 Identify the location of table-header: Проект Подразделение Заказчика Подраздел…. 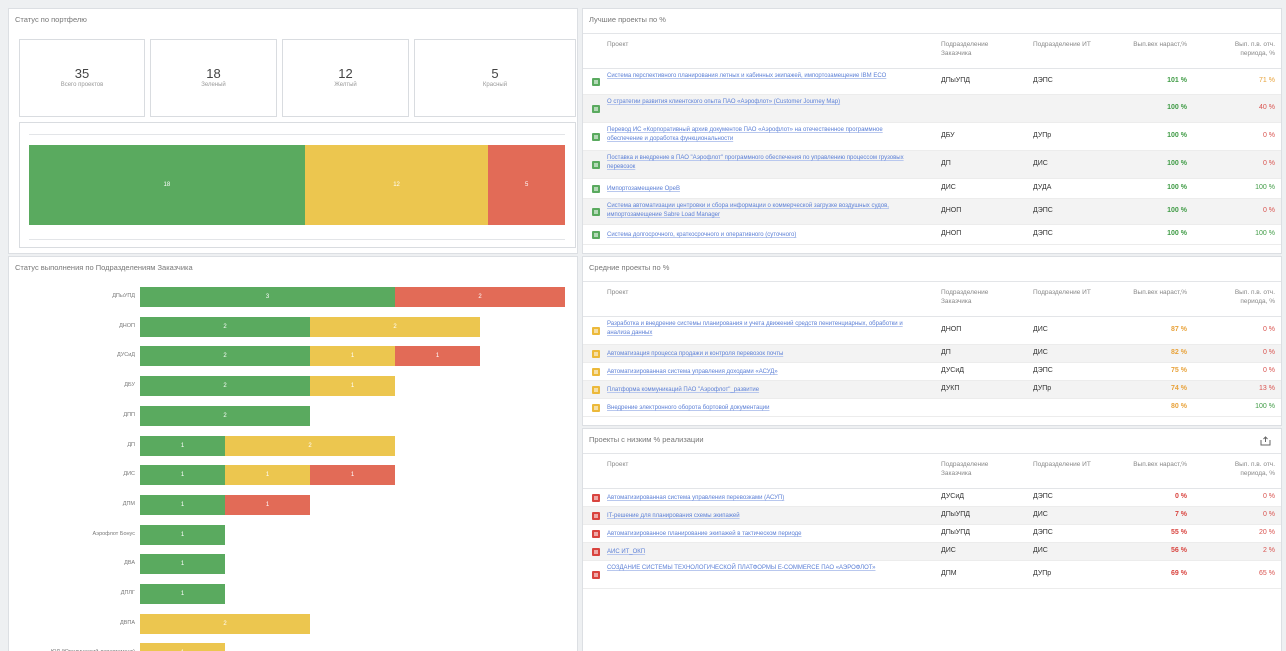
(932, 471).